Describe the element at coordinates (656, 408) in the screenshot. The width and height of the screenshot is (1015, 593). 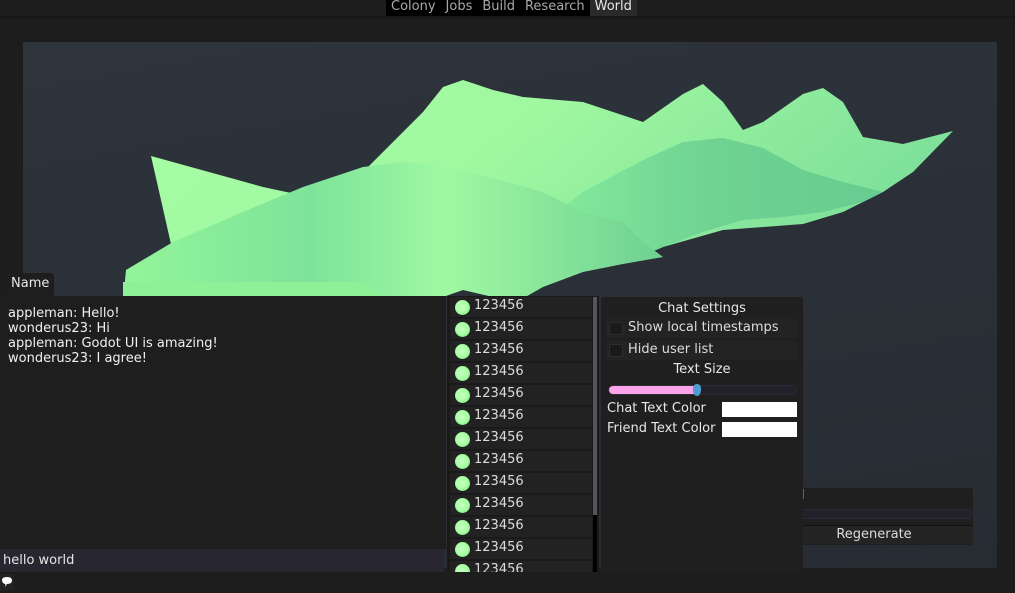
I see `chat-text-color-label: Chat Text Color` at that location.